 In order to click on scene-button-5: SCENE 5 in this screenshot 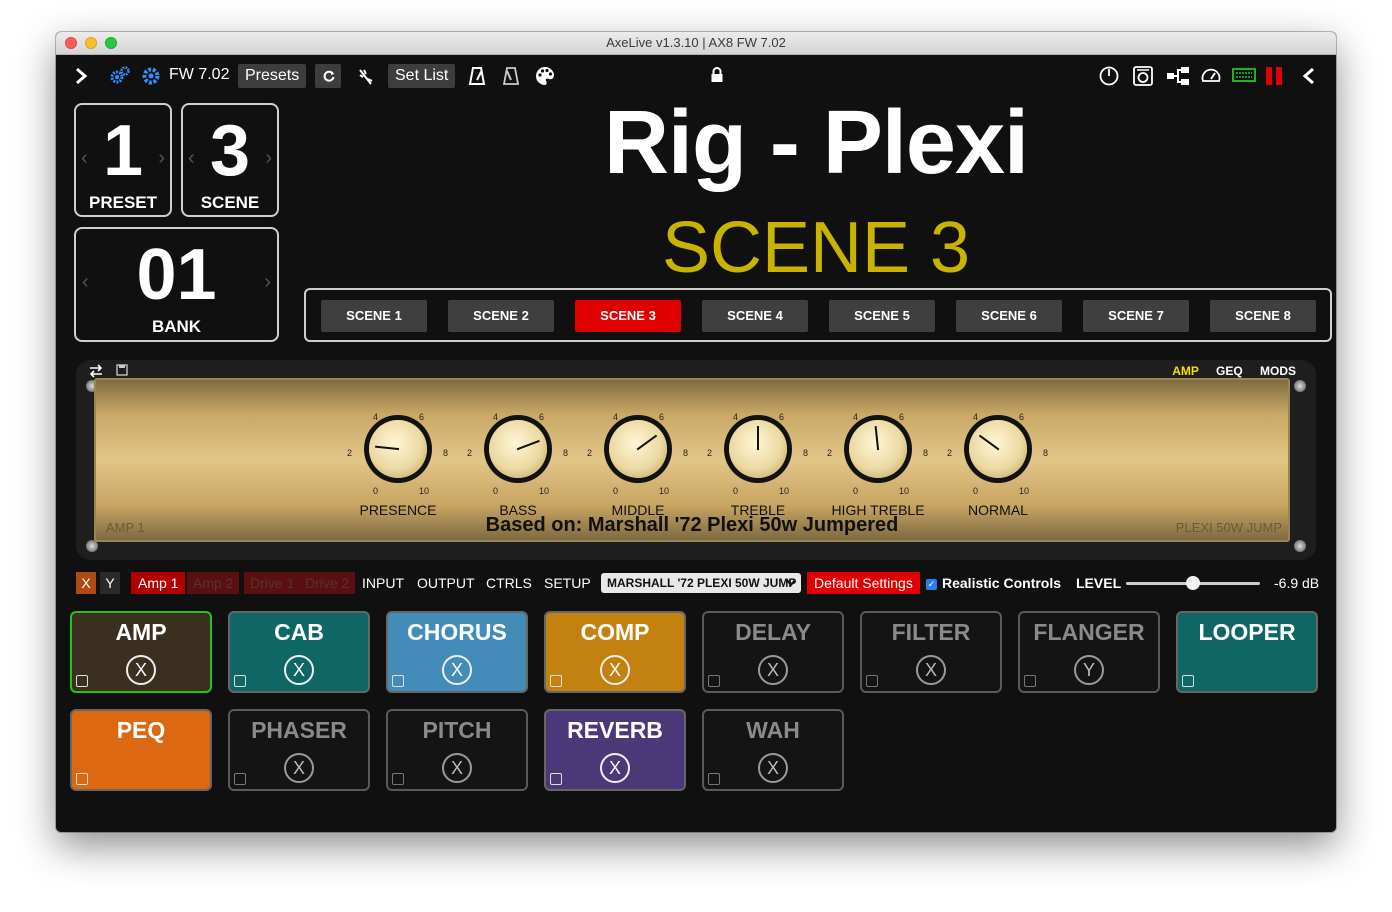, I will do `click(882, 316)`.